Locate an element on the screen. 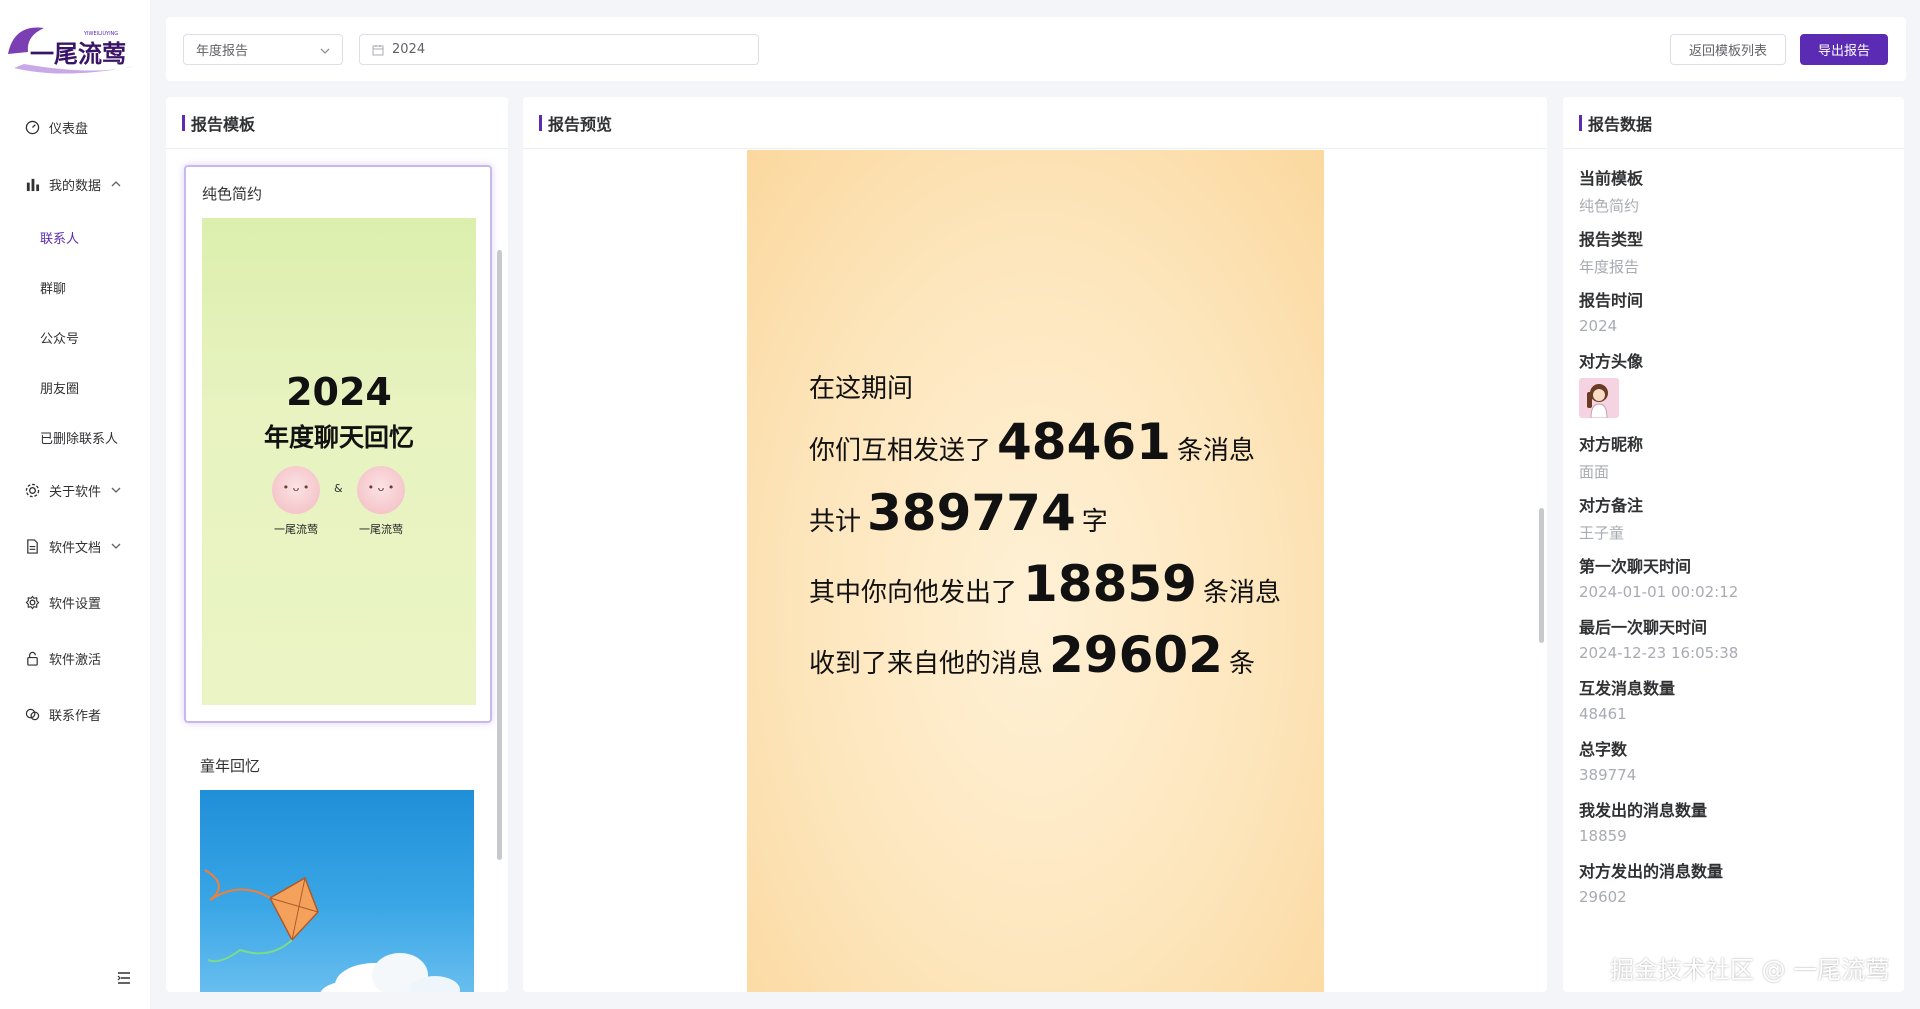 The image size is (1920, 1009). data-label: 对方昵称 is located at coordinates (1611, 444).